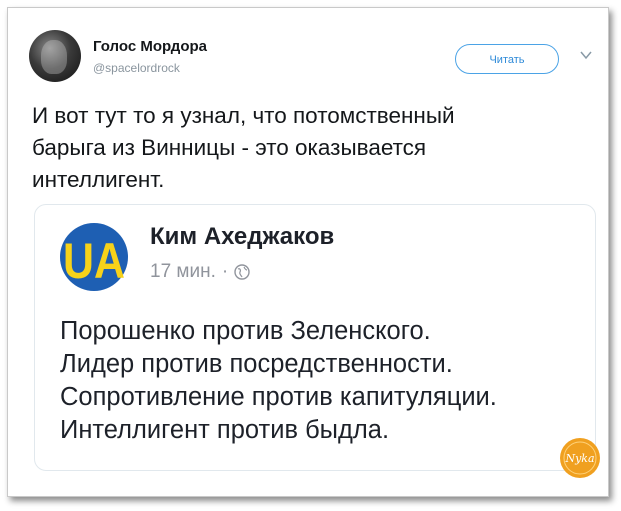  What do you see at coordinates (183, 272) in the screenshot?
I see `post-time: 17 мин.` at bounding box center [183, 272].